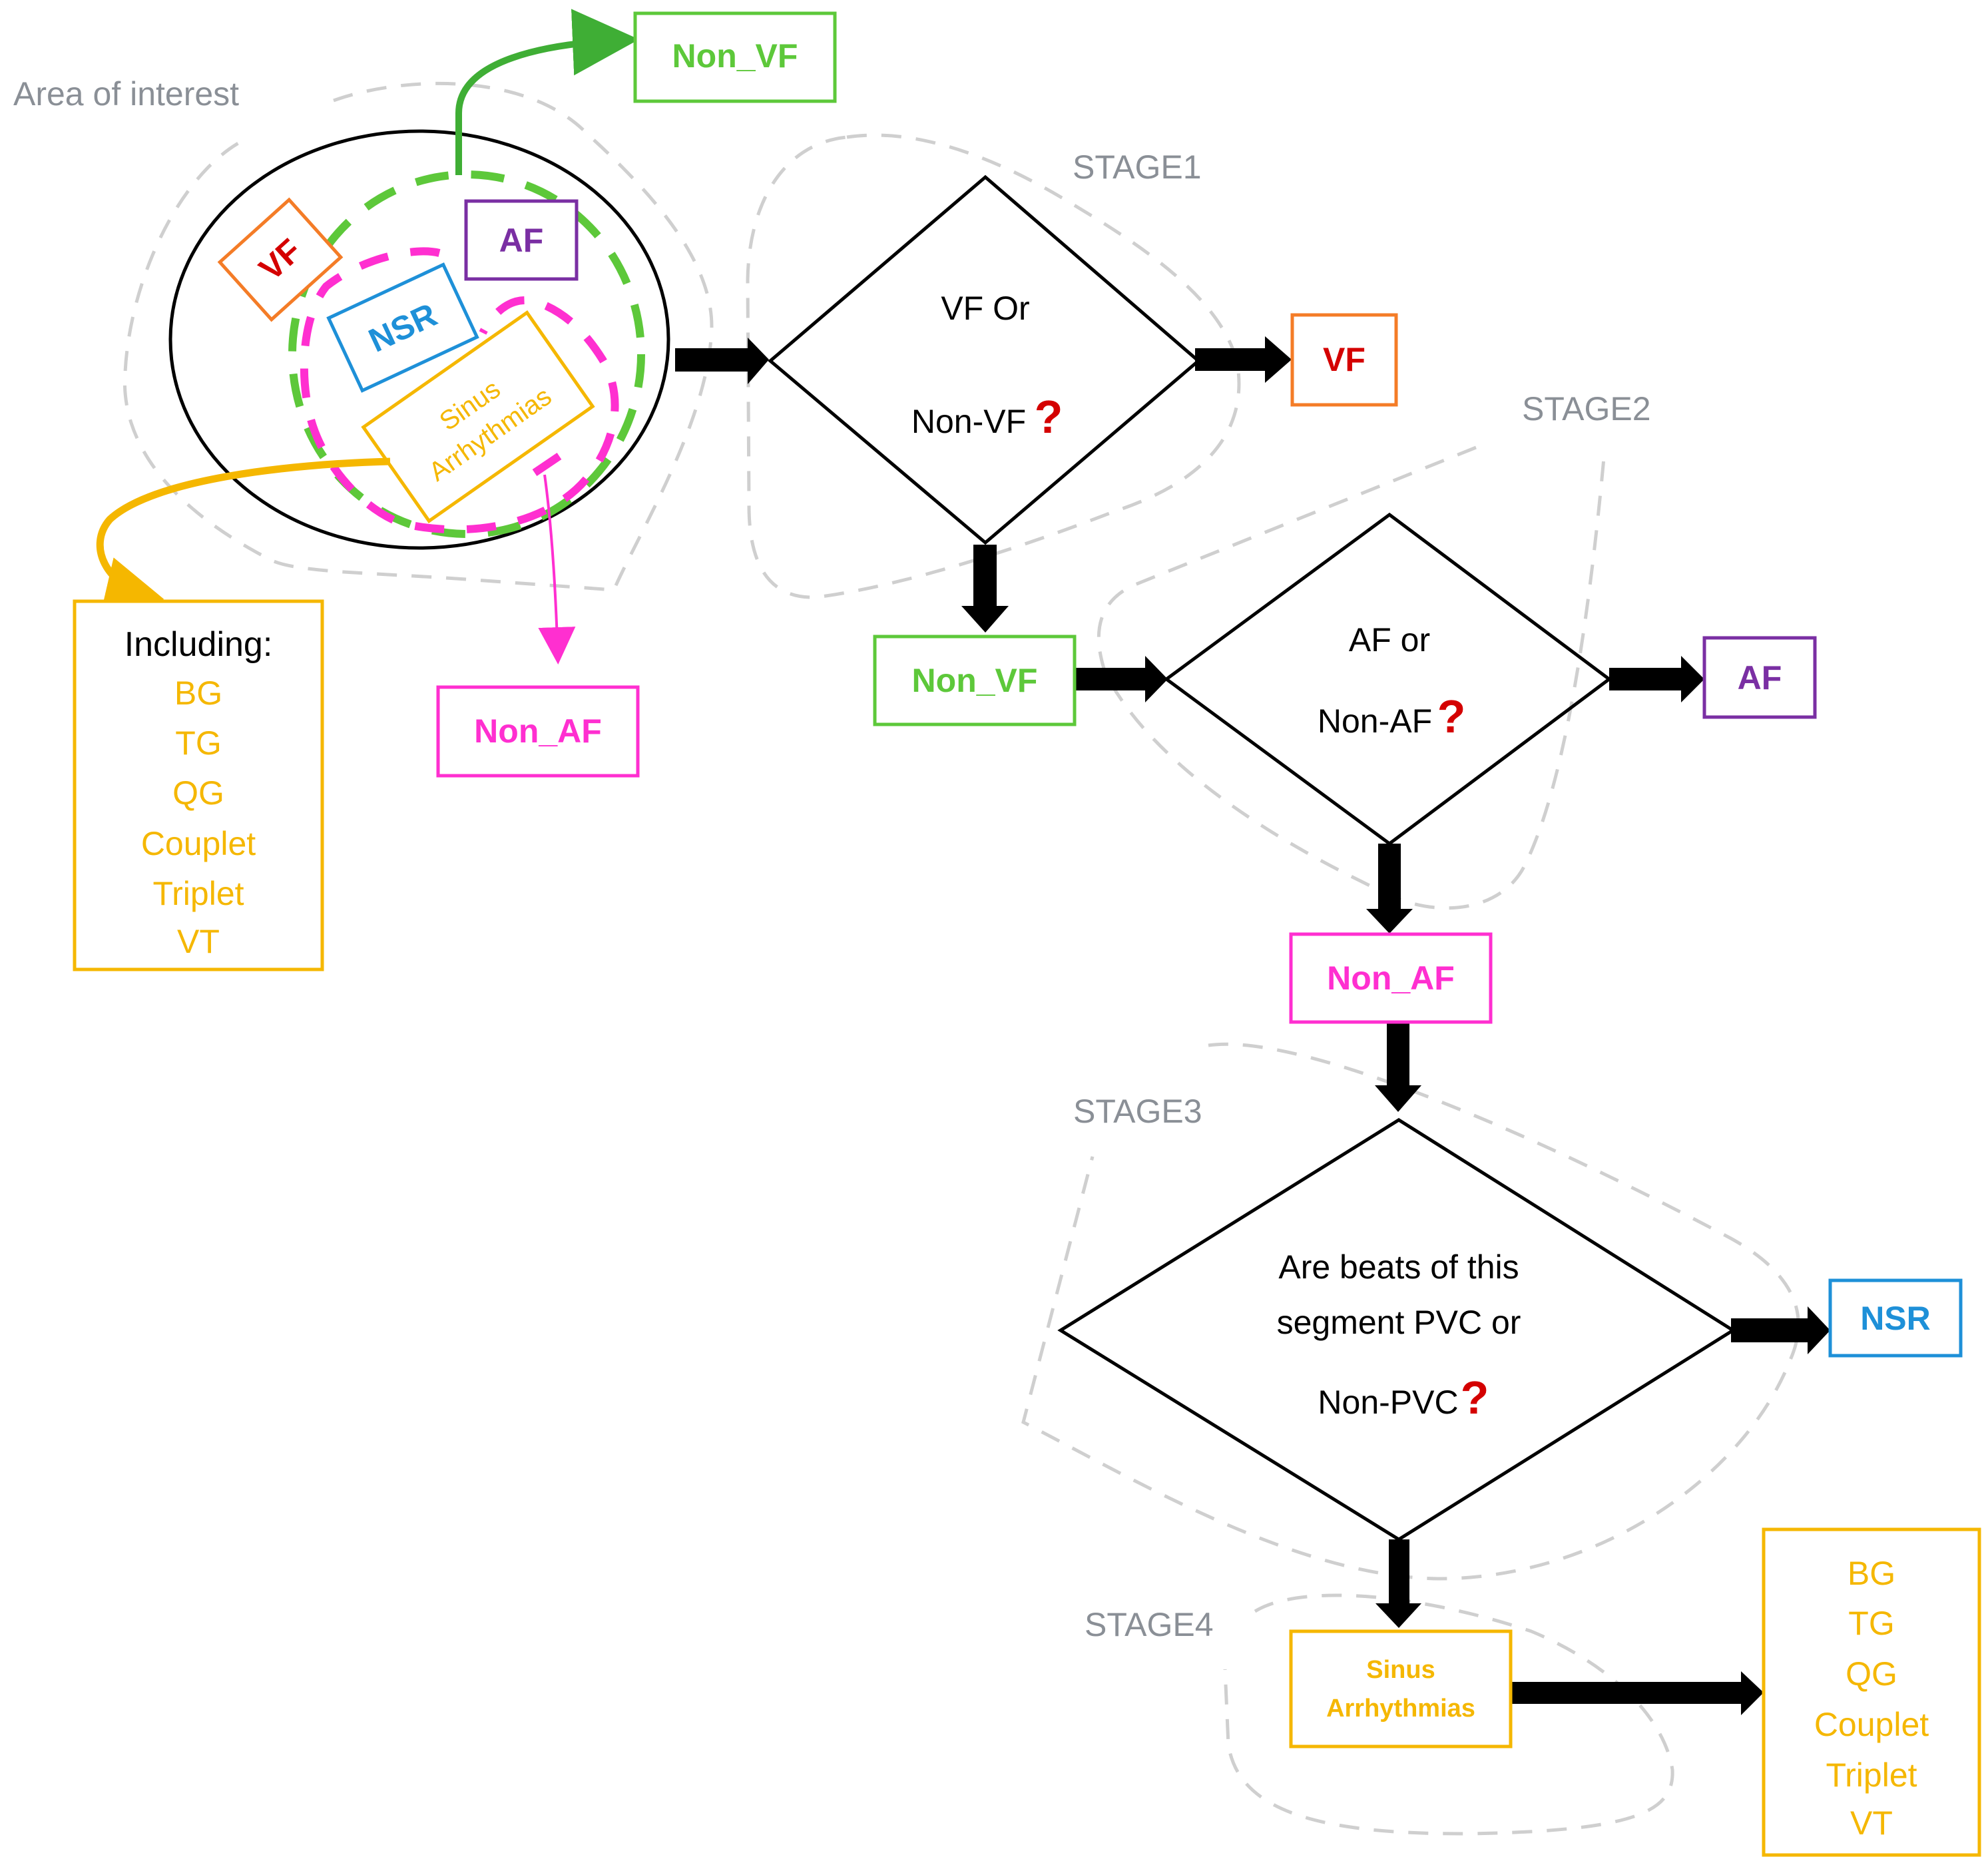  Describe the element at coordinates (1586, 408) in the screenshot. I see `stage2-label: STAGE2` at that location.